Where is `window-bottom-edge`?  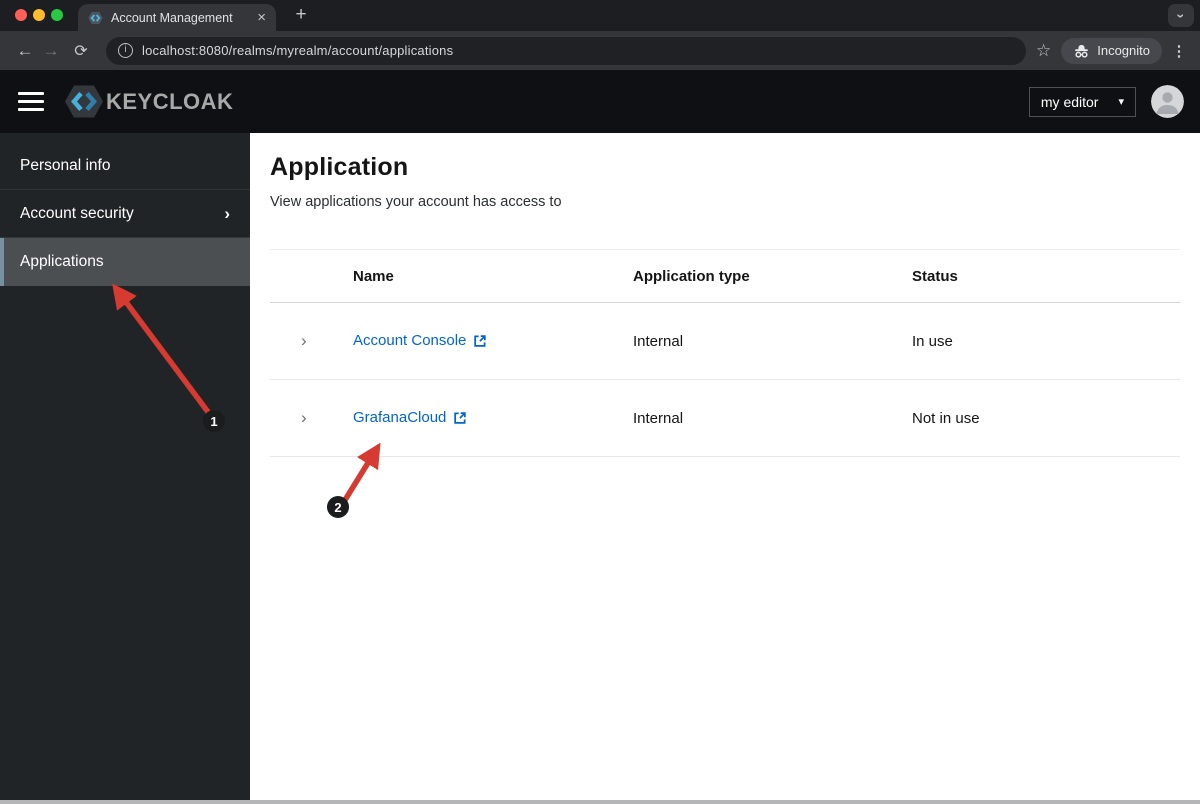 window-bottom-edge is located at coordinates (600, 802).